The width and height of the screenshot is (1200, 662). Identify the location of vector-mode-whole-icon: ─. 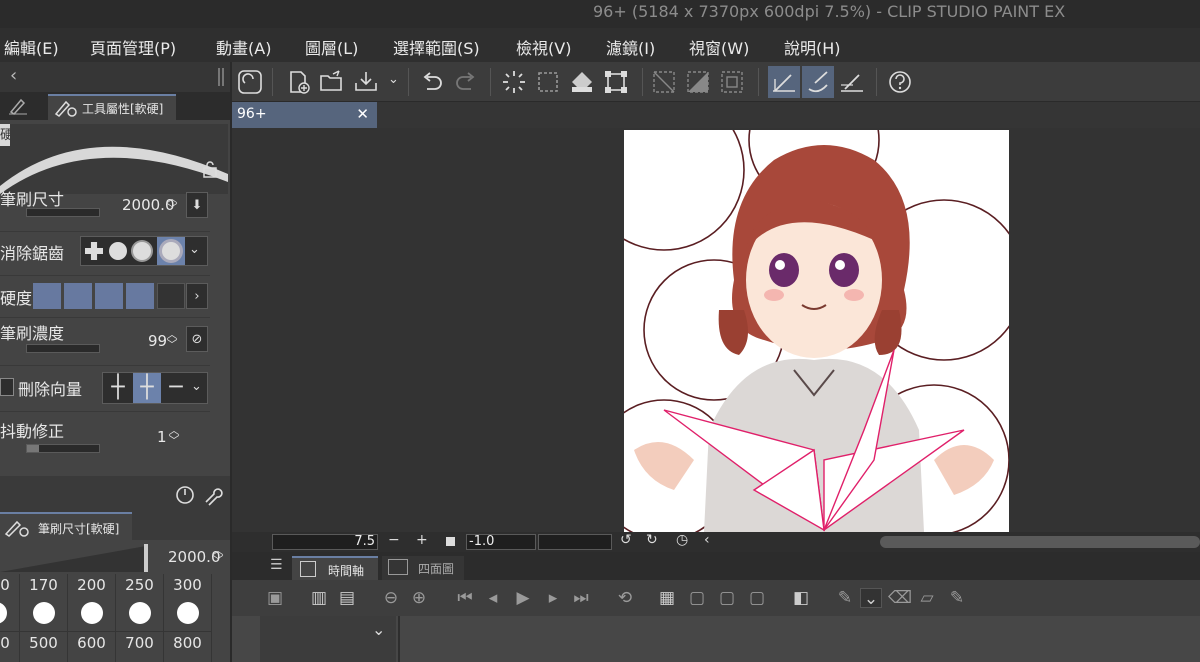
(176, 388).